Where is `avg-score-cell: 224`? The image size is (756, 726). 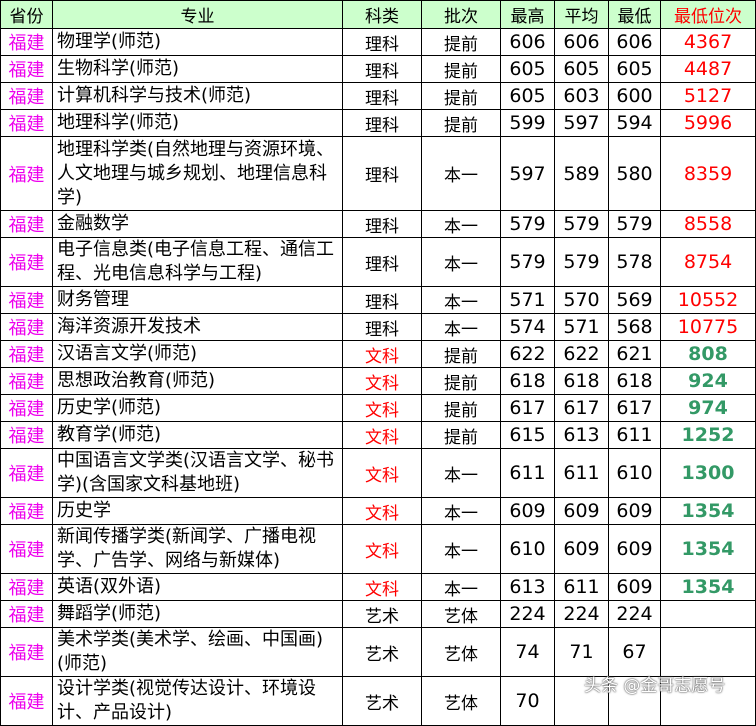
avg-score-cell: 224 is located at coordinates (581, 614).